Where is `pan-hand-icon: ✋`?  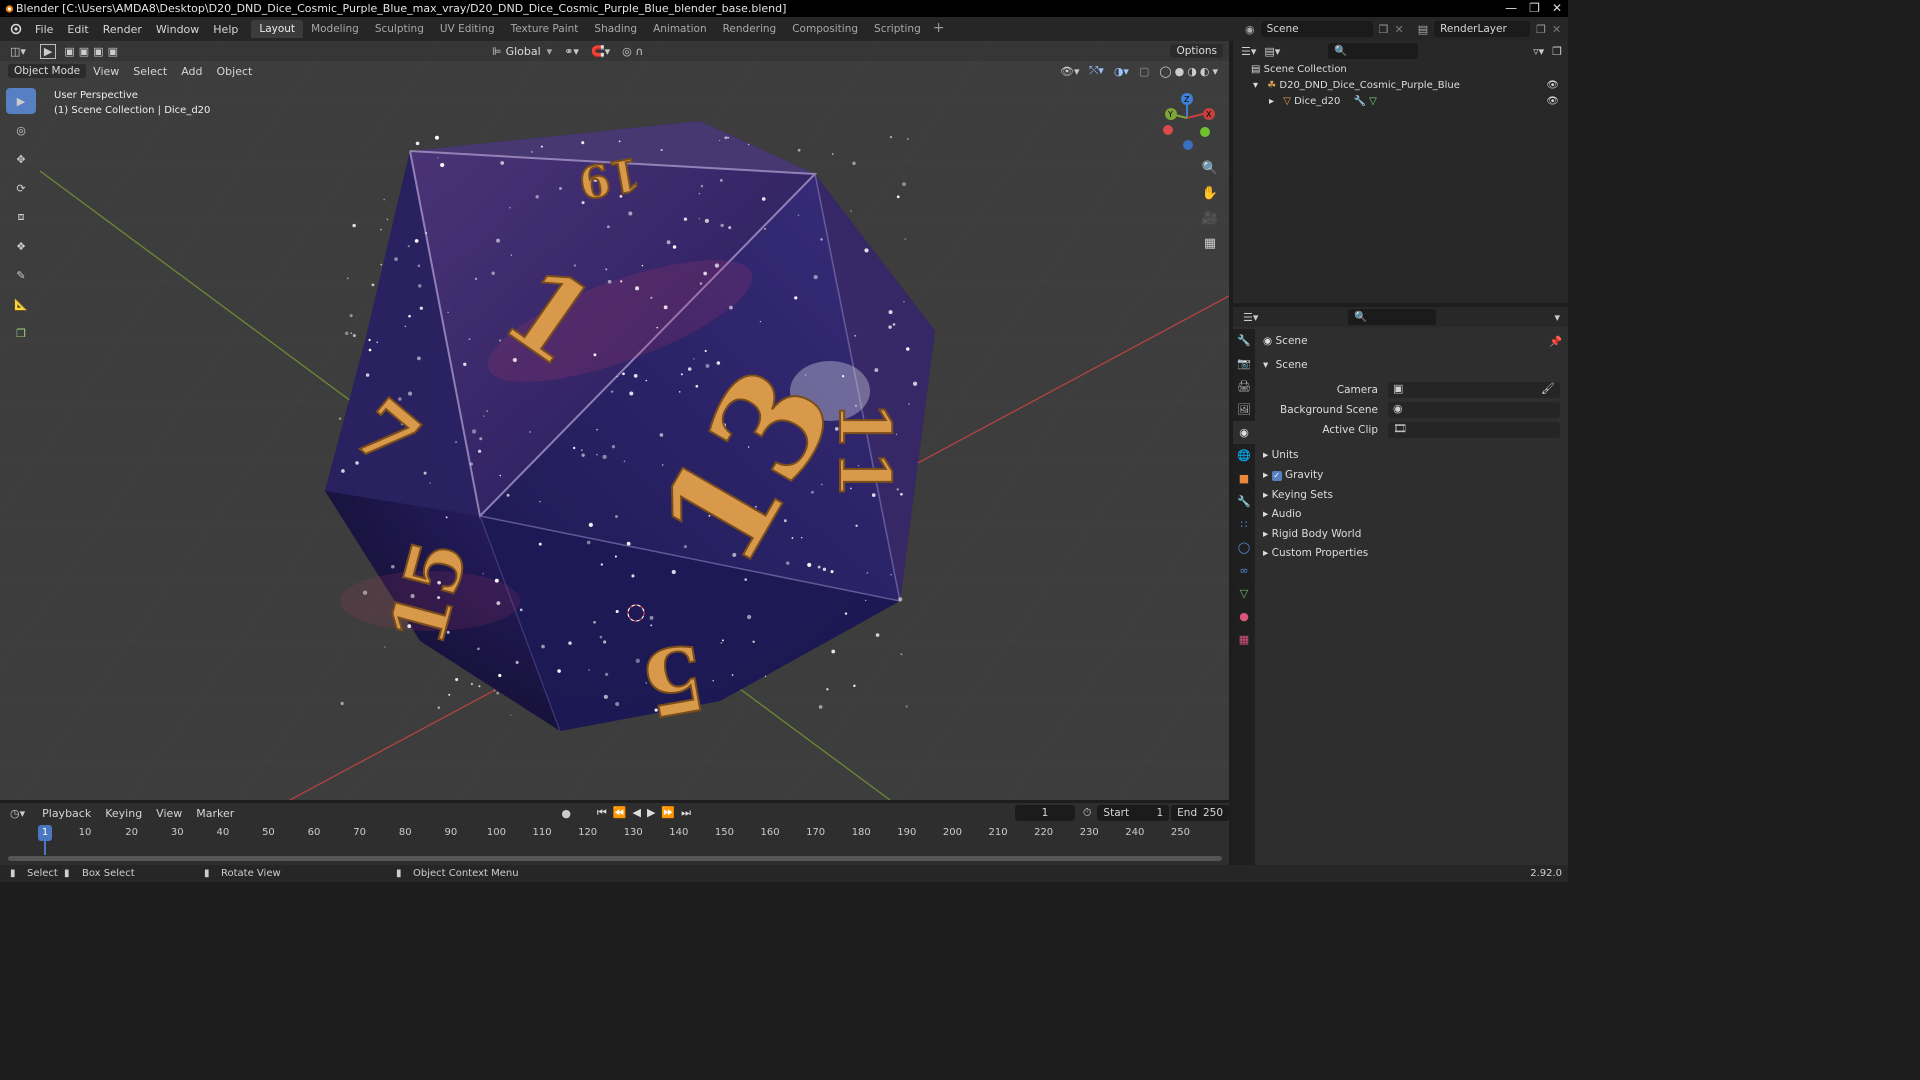
pan-hand-icon: ✋ is located at coordinates (1210, 193).